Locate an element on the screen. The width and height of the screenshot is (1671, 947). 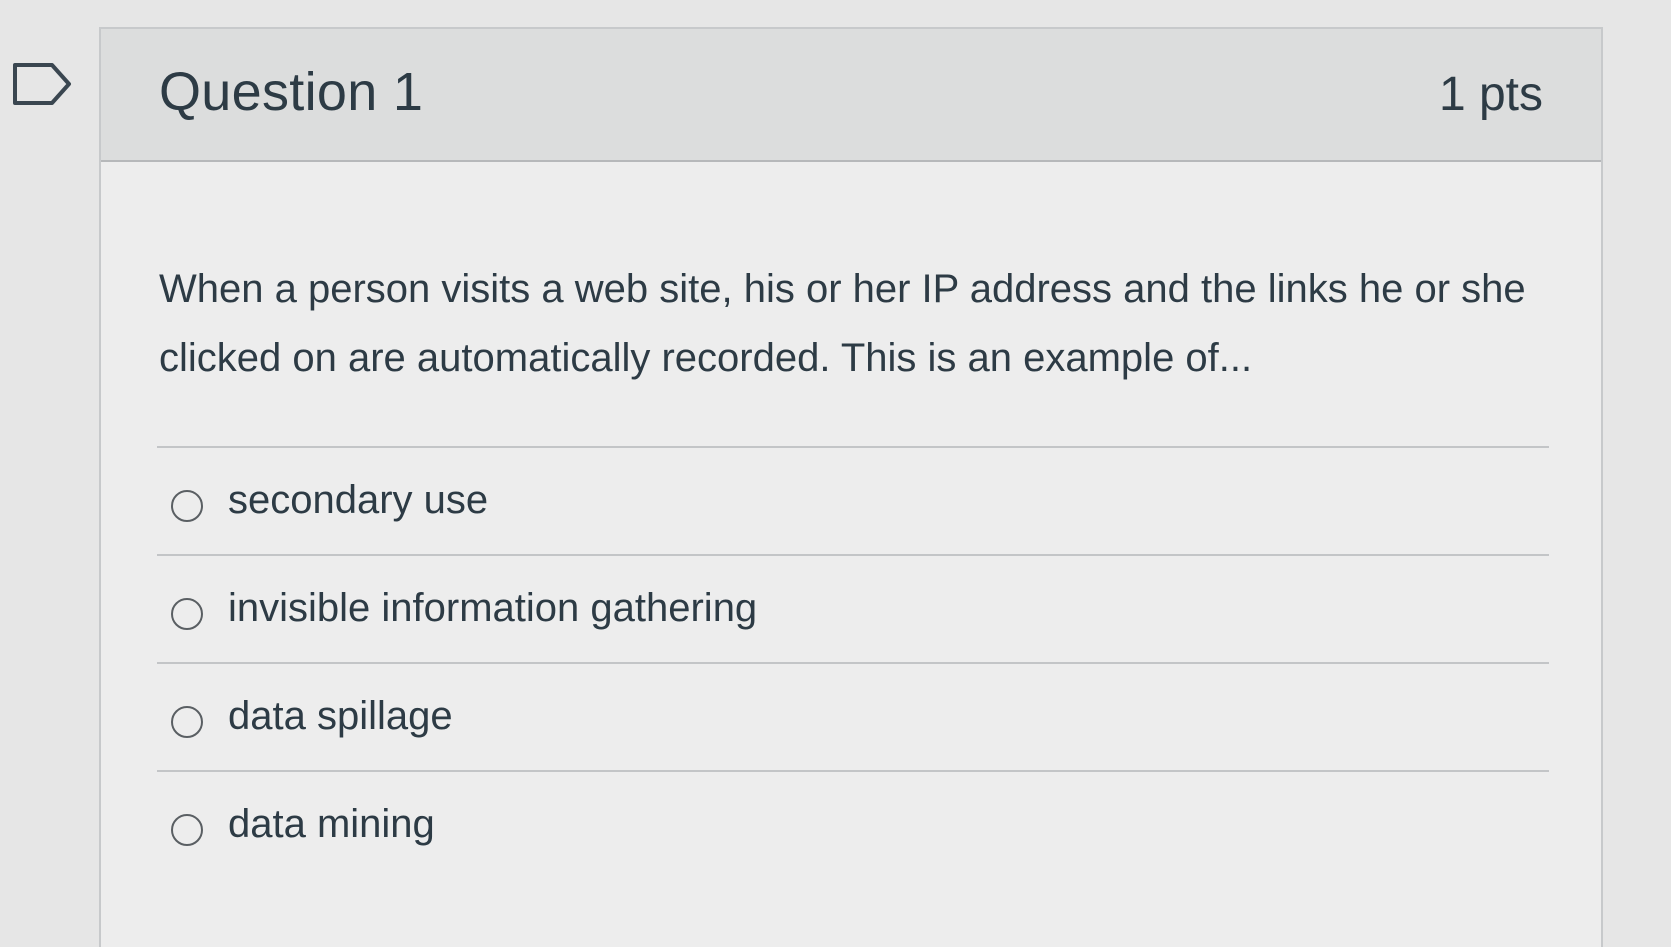
question-title: Question 1 is located at coordinates (291, 92).